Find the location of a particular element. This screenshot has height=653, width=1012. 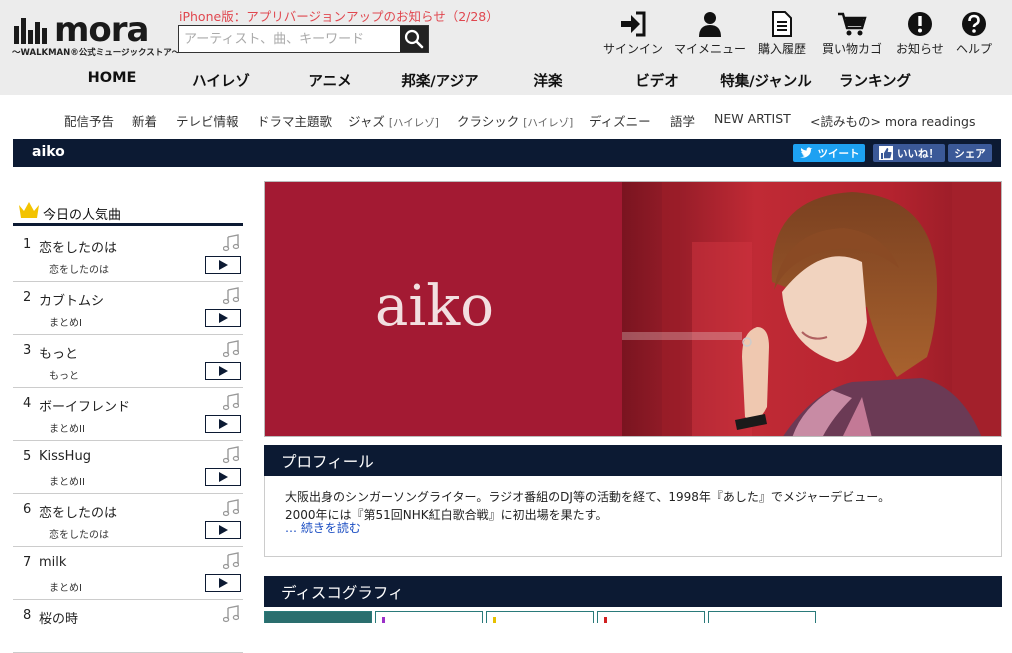

notice-nav: お知らせ is located at coordinates (920, 33).